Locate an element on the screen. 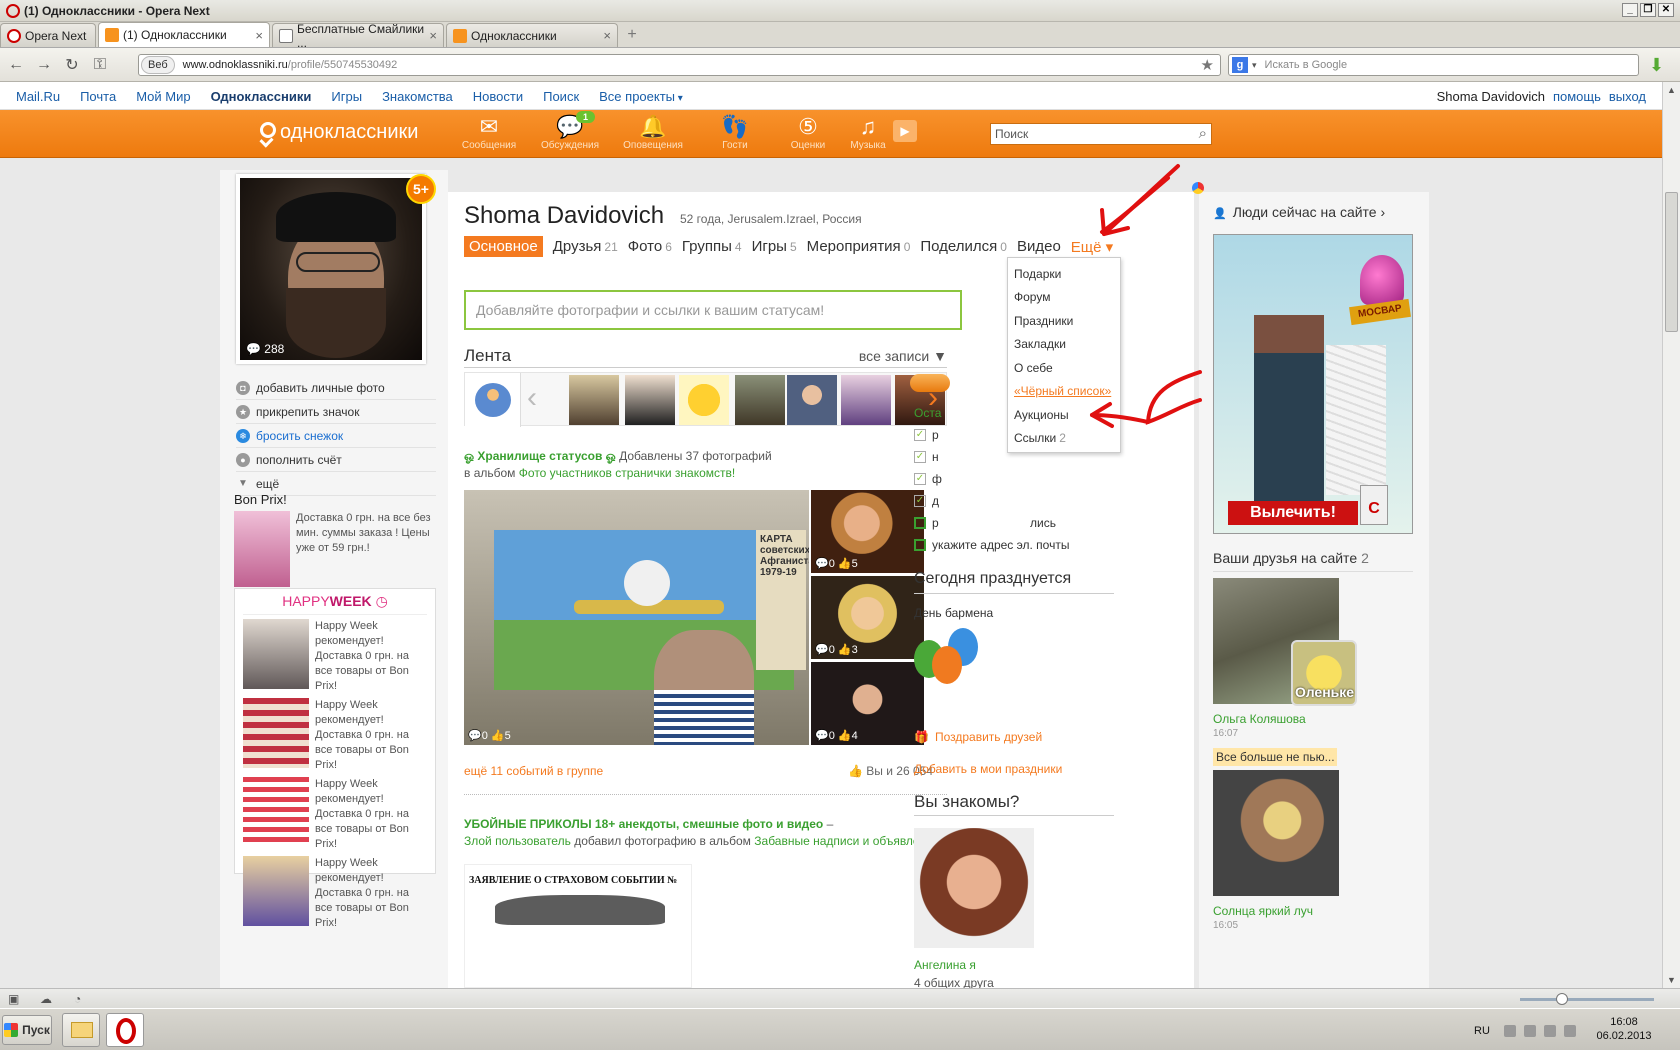 Image resolution: width=1680 pixels, height=1050 pixels. volume-icon is located at coordinates (1570, 1031).